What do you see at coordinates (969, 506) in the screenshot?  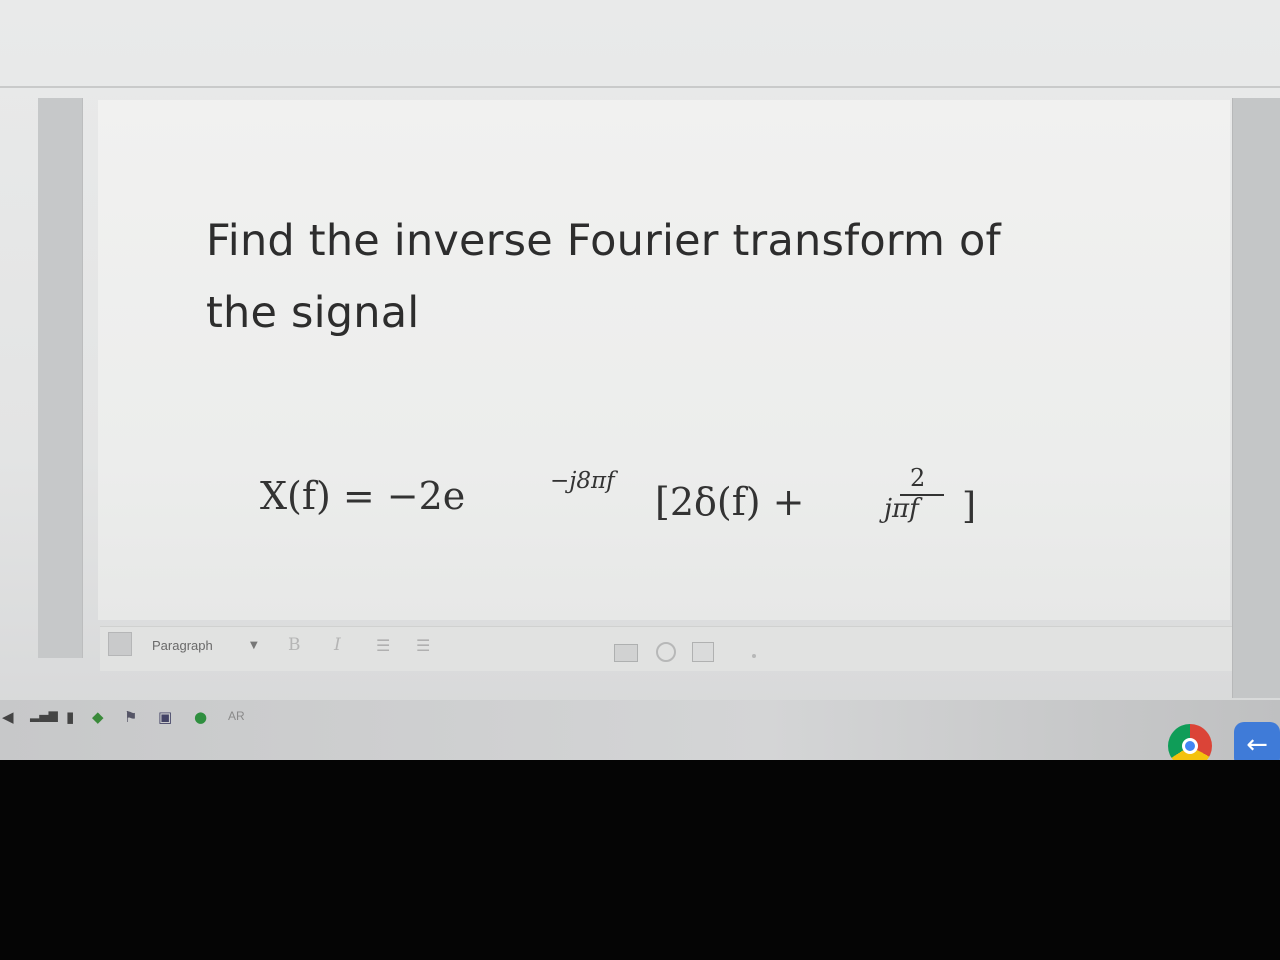 I see `formula-close-bracket: ]` at bounding box center [969, 506].